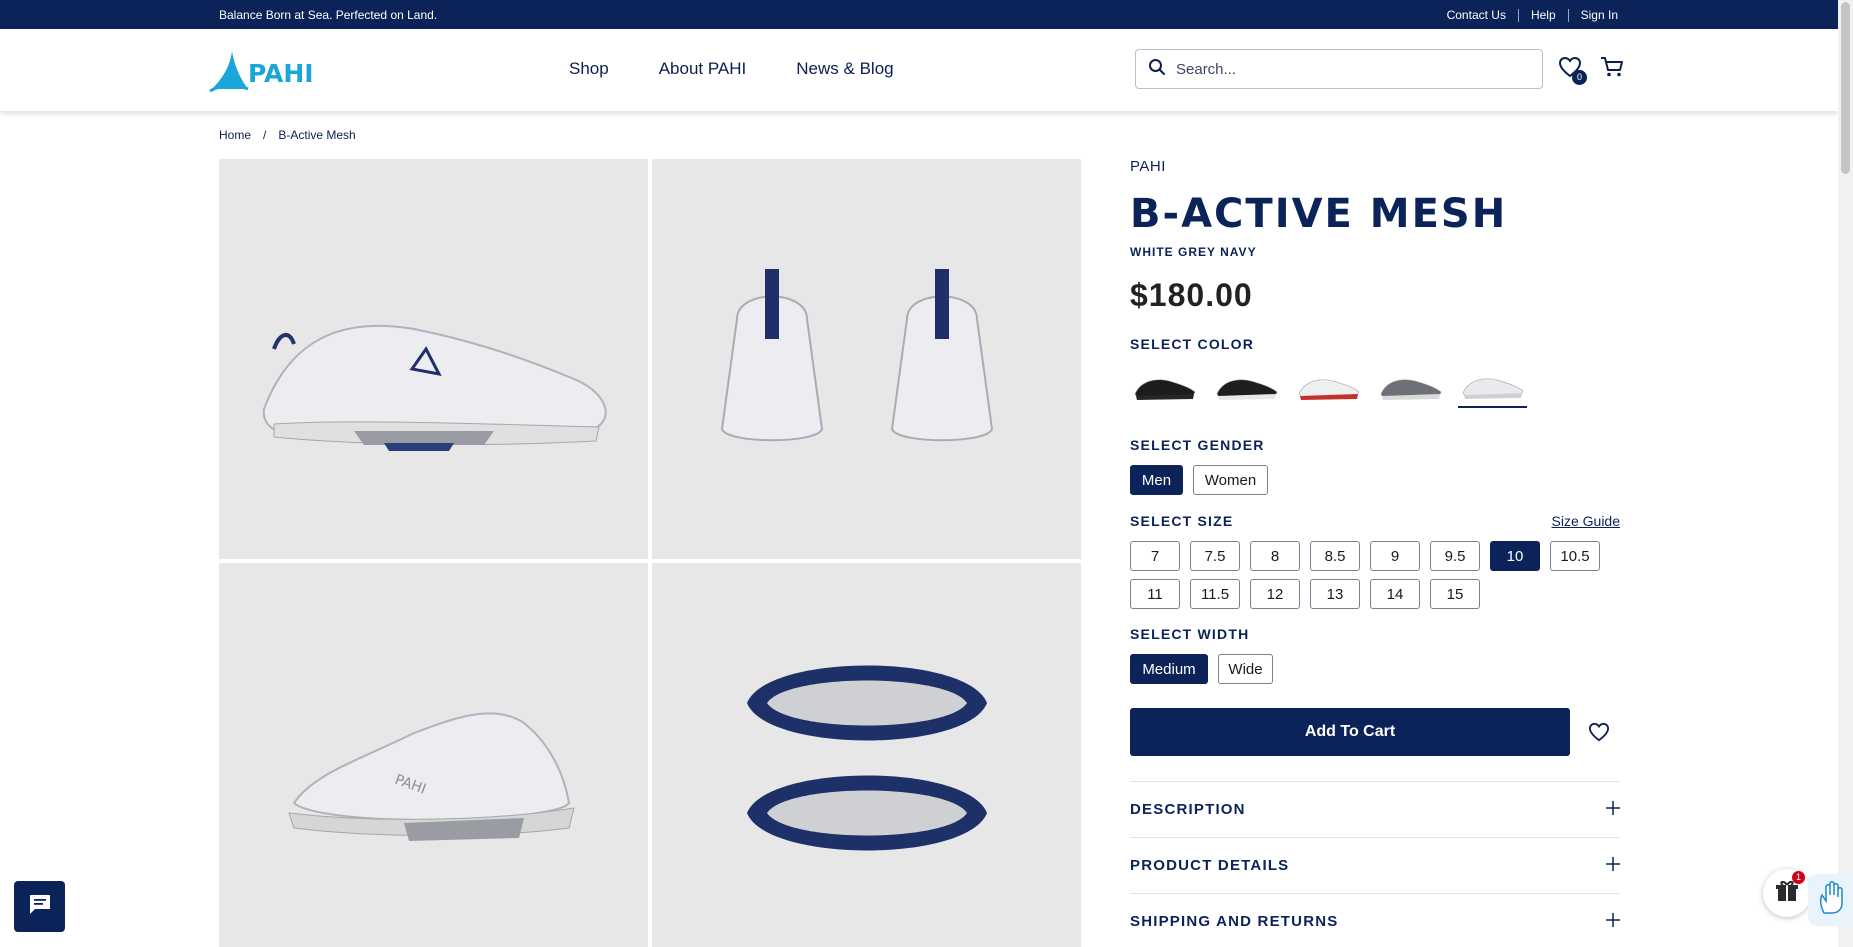 Image resolution: width=1853 pixels, height=947 pixels. Describe the element at coordinates (317, 135) in the screenshot. I see `breadcrumb-current: B-Active Mesh` at that location.